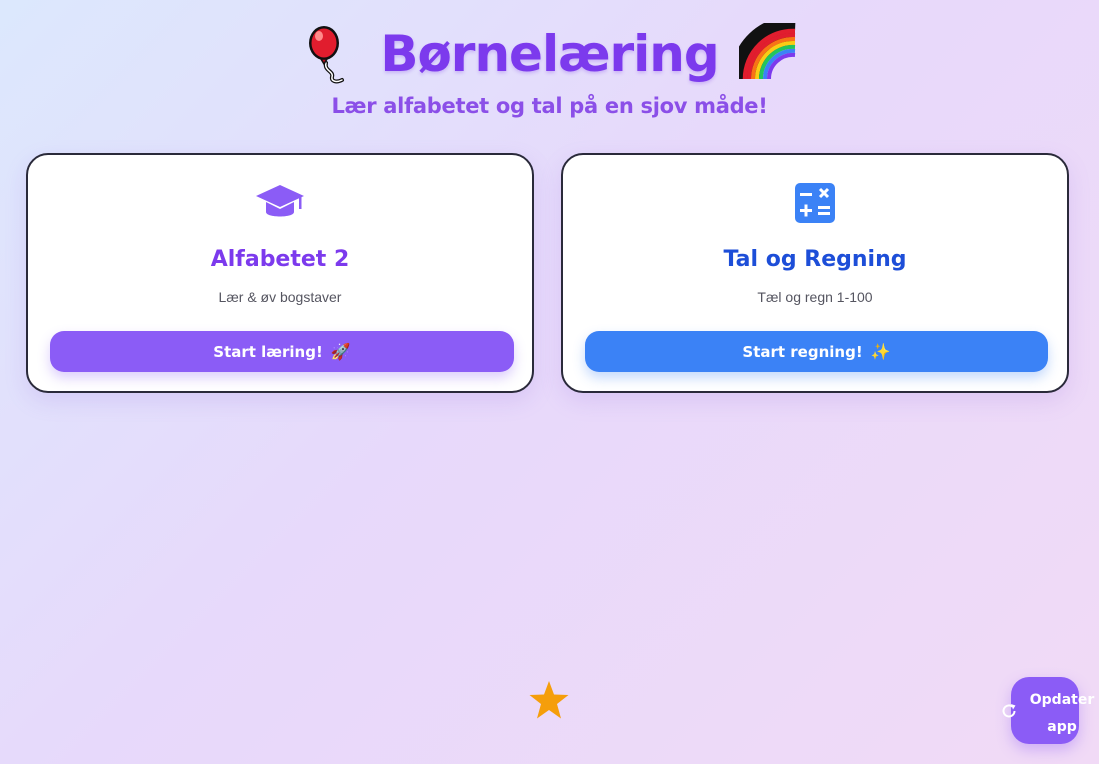 The width and height of the screenshot is (1099, 764). What do you see at coordinates (815, 259) in the screenshot?
I see `math-card-title: Tal og Regning` at bounding box center [815, 259].